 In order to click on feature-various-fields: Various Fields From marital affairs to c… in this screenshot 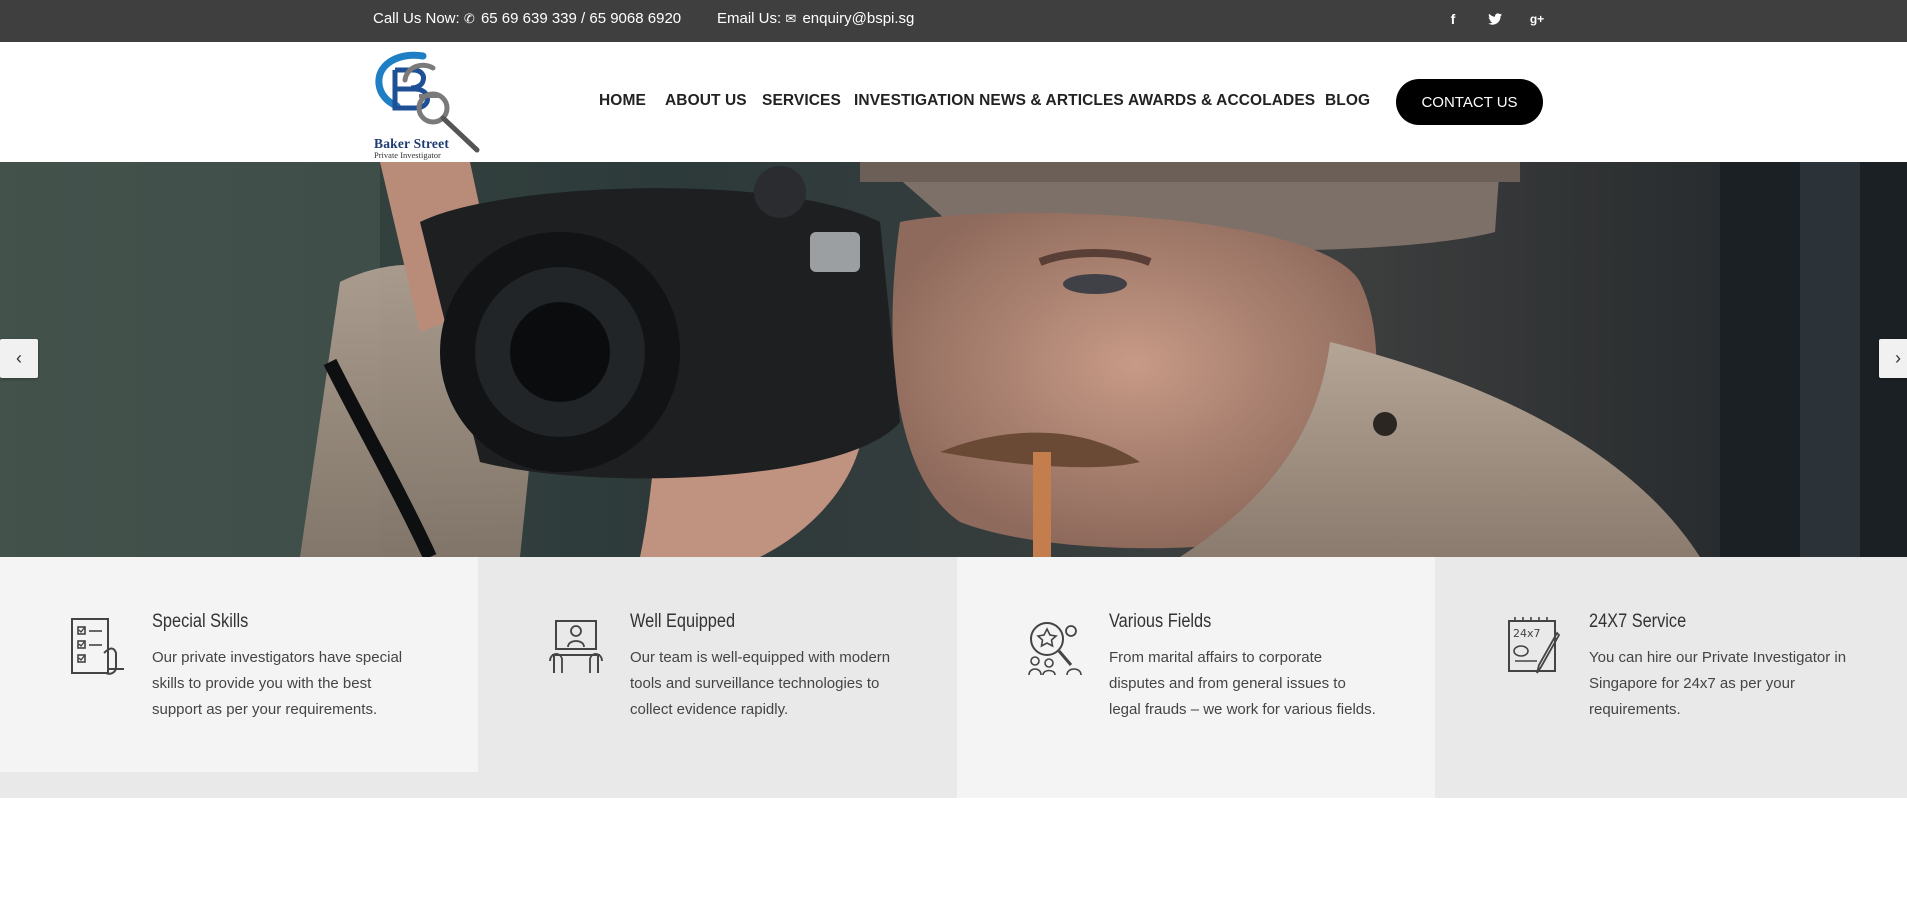, I will do `click(1196, 677)`.